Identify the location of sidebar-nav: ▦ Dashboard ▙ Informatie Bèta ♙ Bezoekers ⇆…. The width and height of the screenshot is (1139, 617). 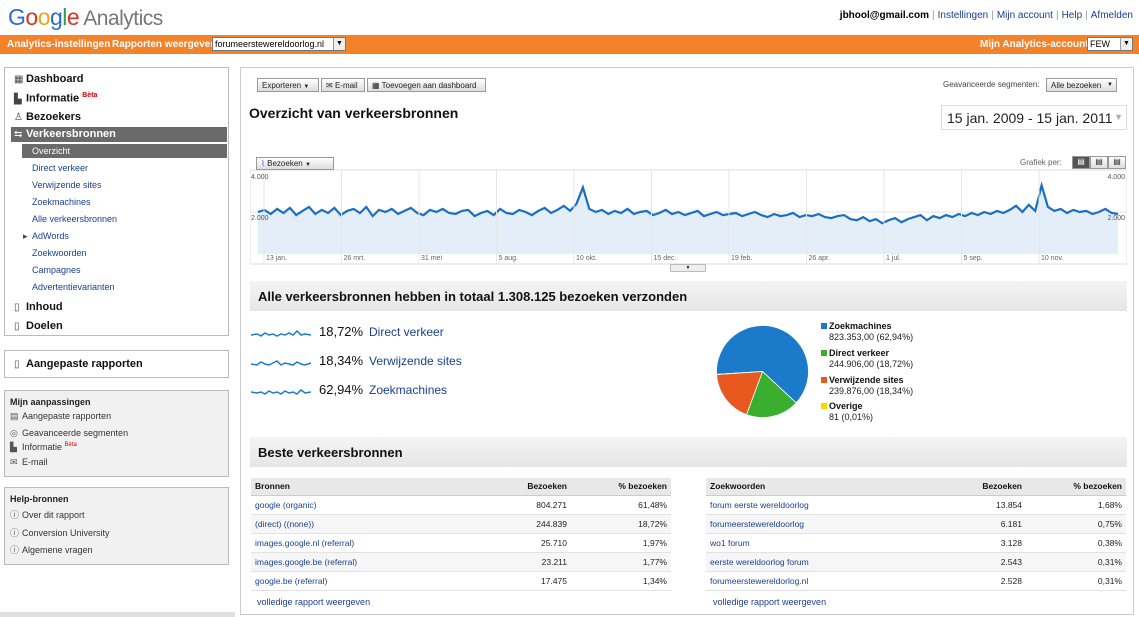
(116, 201).